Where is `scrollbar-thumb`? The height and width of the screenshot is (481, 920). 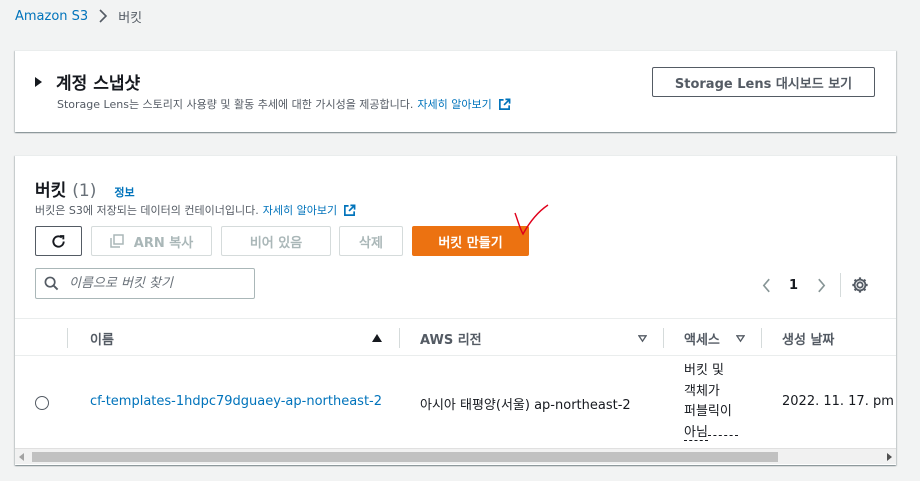
scrollbar-thumb is located at coordinates (405, 457).